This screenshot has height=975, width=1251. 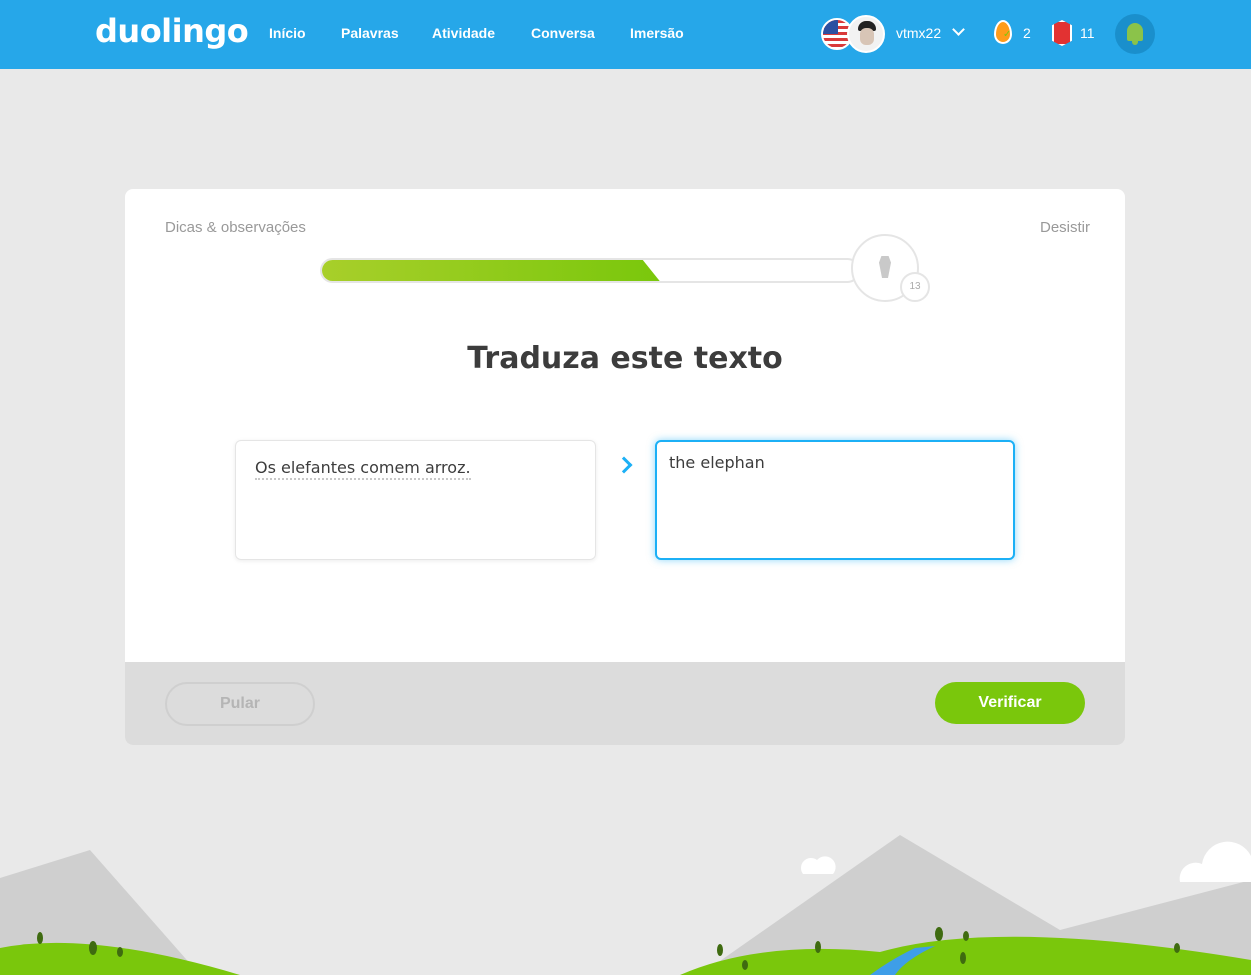 What do you see at coordinates (1010, 703) in the screenshot?
I see `check-button: Verificar` at bounding box center [1010, 703].